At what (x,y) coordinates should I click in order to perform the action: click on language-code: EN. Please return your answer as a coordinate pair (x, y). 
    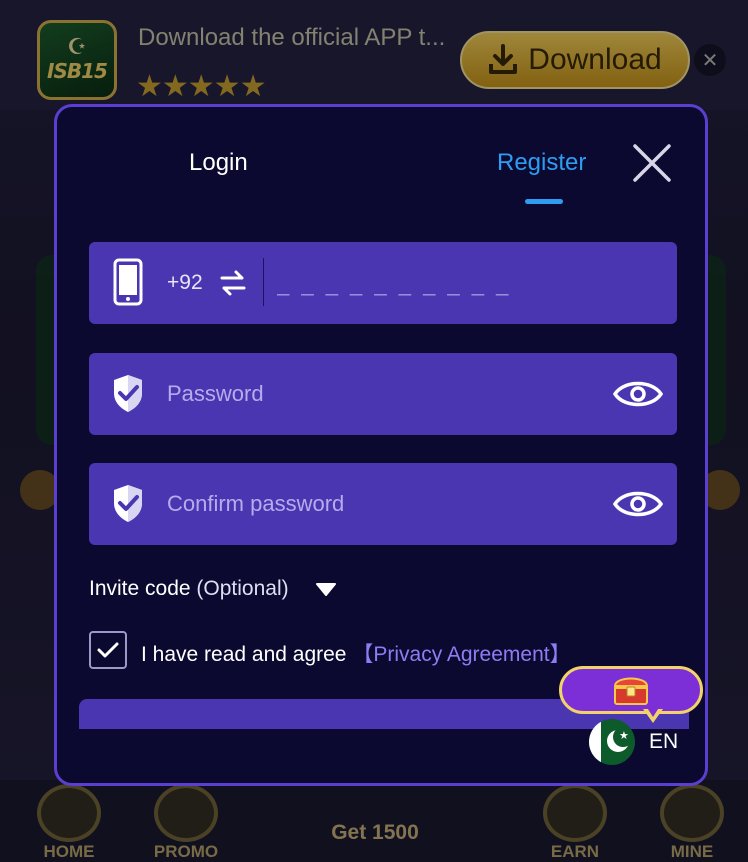
    Looking at the image, I should click on (664, 741).